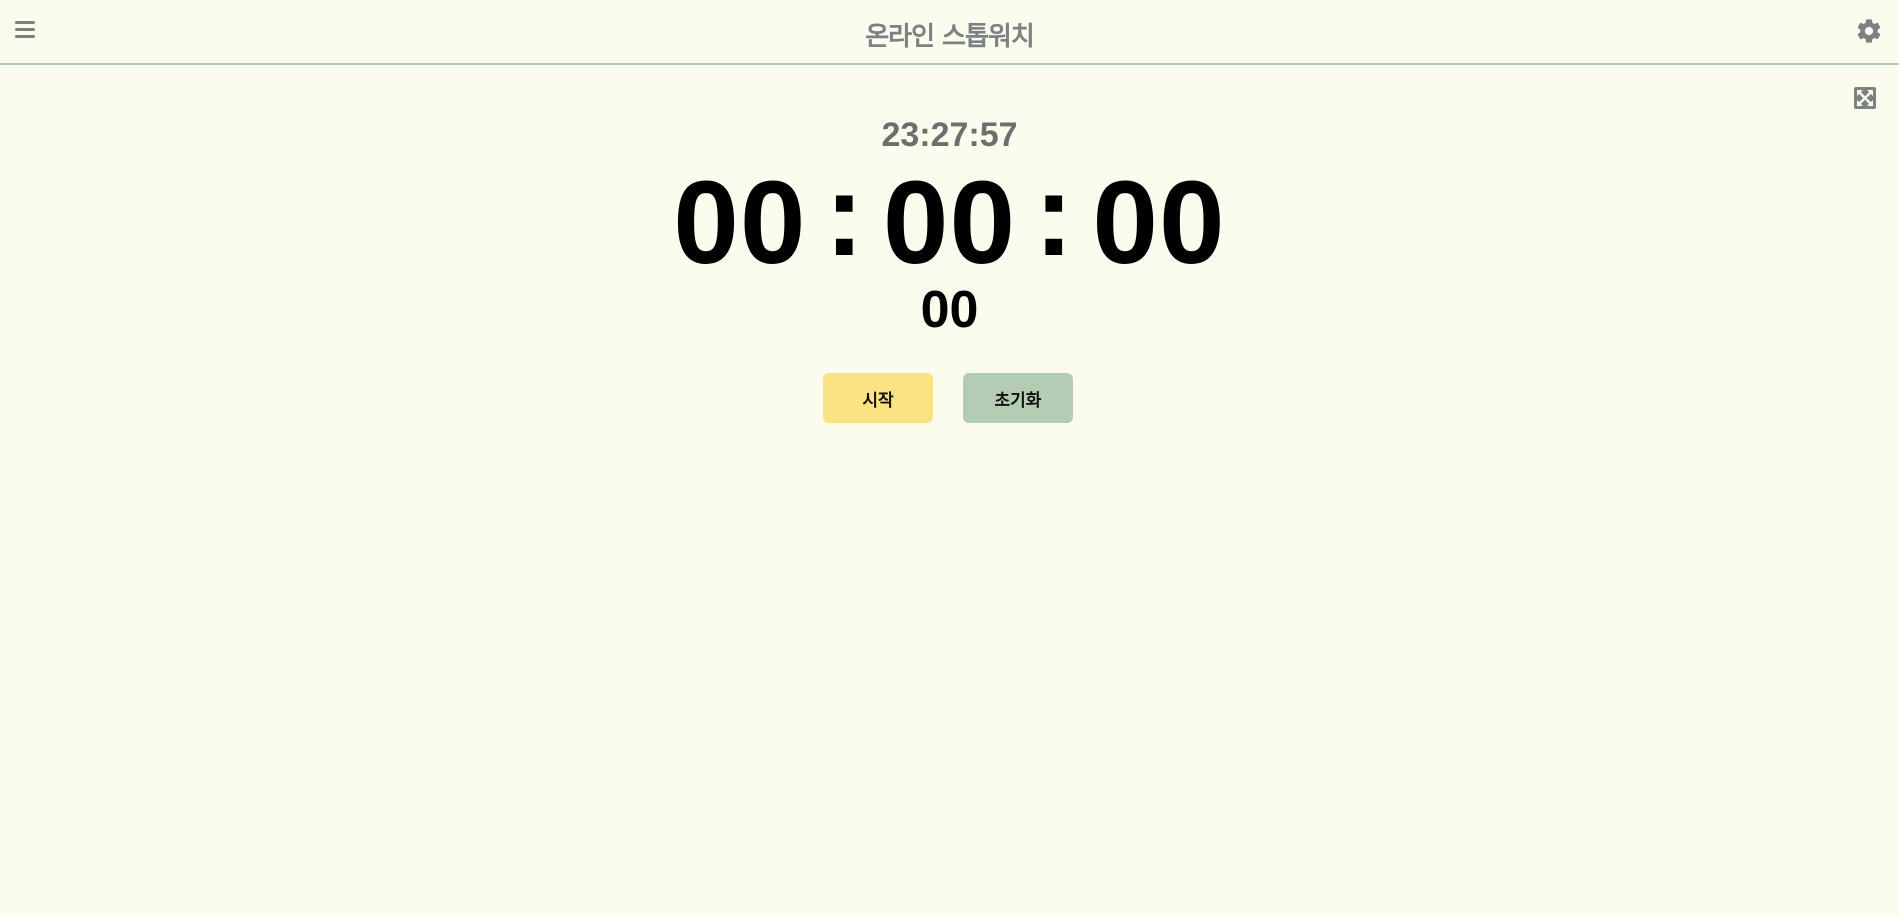  What do you see at coordinates (1018, 398) in the screenshot?
I see `reset-button: 초기화` at bounding box center [1018, 398].